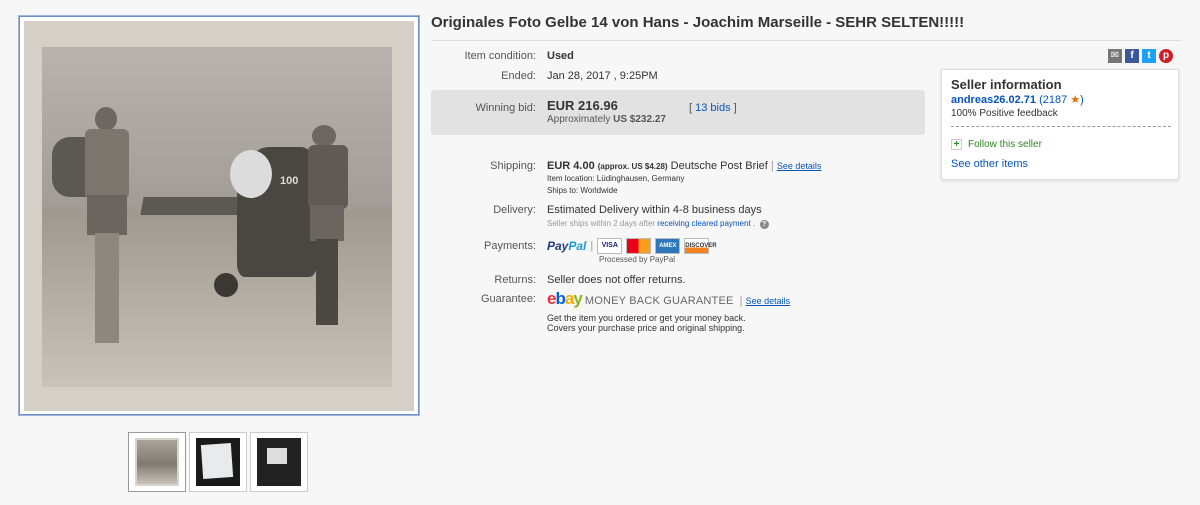 The image size is (1200, 505). I want to click on processed-by-paypal: Processed by PayPal, so click(637, 259).